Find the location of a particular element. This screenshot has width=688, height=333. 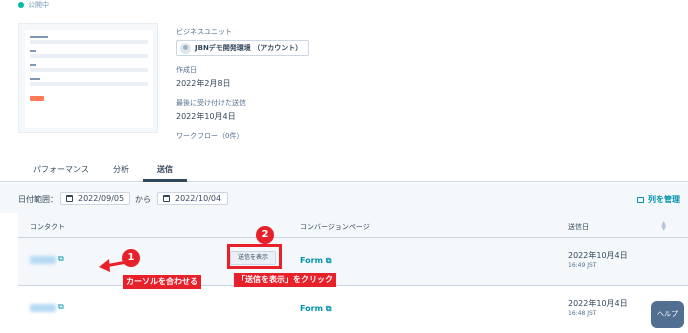

form-preview-card is located at coordinates (89, 79).